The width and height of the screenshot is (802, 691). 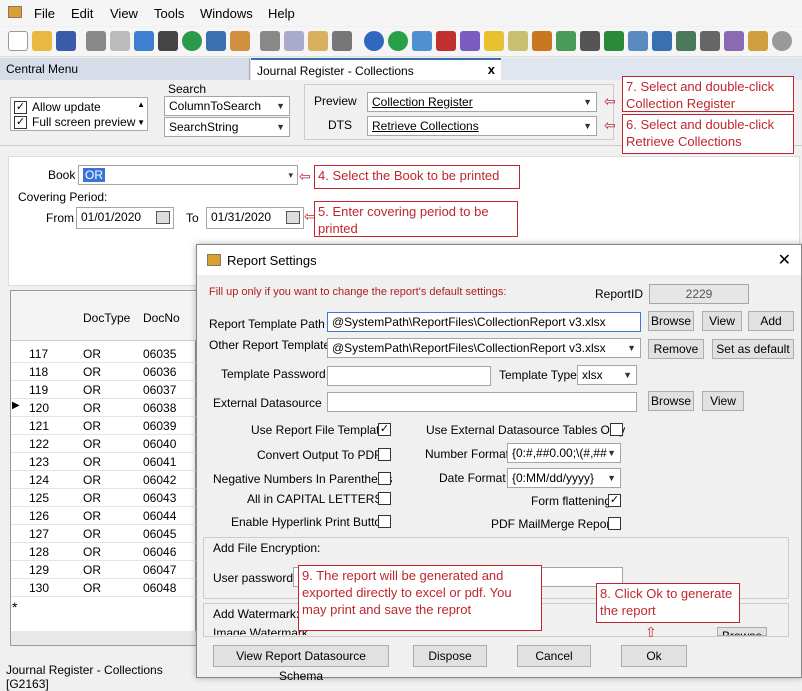 I want to click on hammer-icon, so click(x=590, y=41).